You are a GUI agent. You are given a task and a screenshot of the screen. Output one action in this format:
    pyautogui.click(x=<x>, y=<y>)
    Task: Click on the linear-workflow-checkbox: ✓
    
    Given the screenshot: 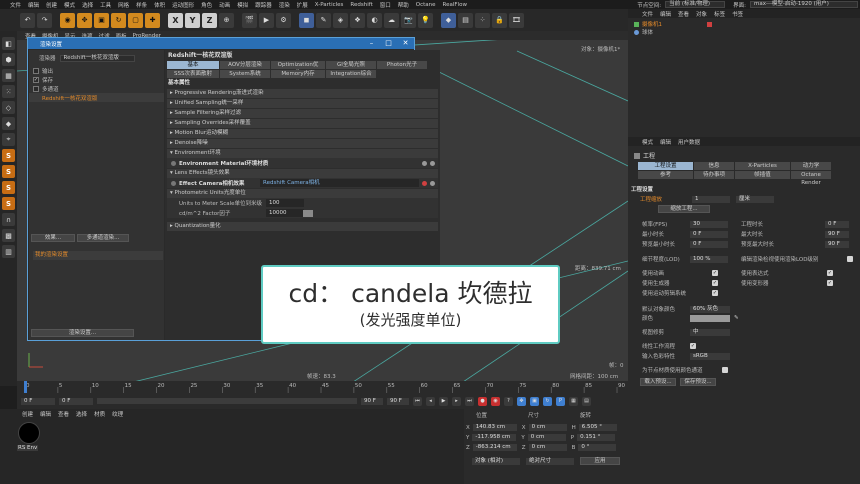 What is the action you would take?
    pyautogui.click(x=693, y=346)
    